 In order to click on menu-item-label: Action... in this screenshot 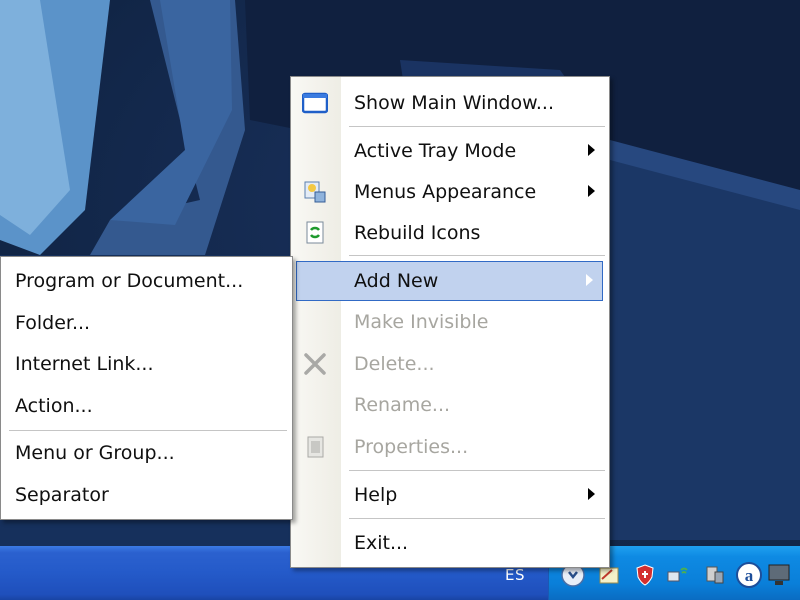, I will do `click(54, 406)`.